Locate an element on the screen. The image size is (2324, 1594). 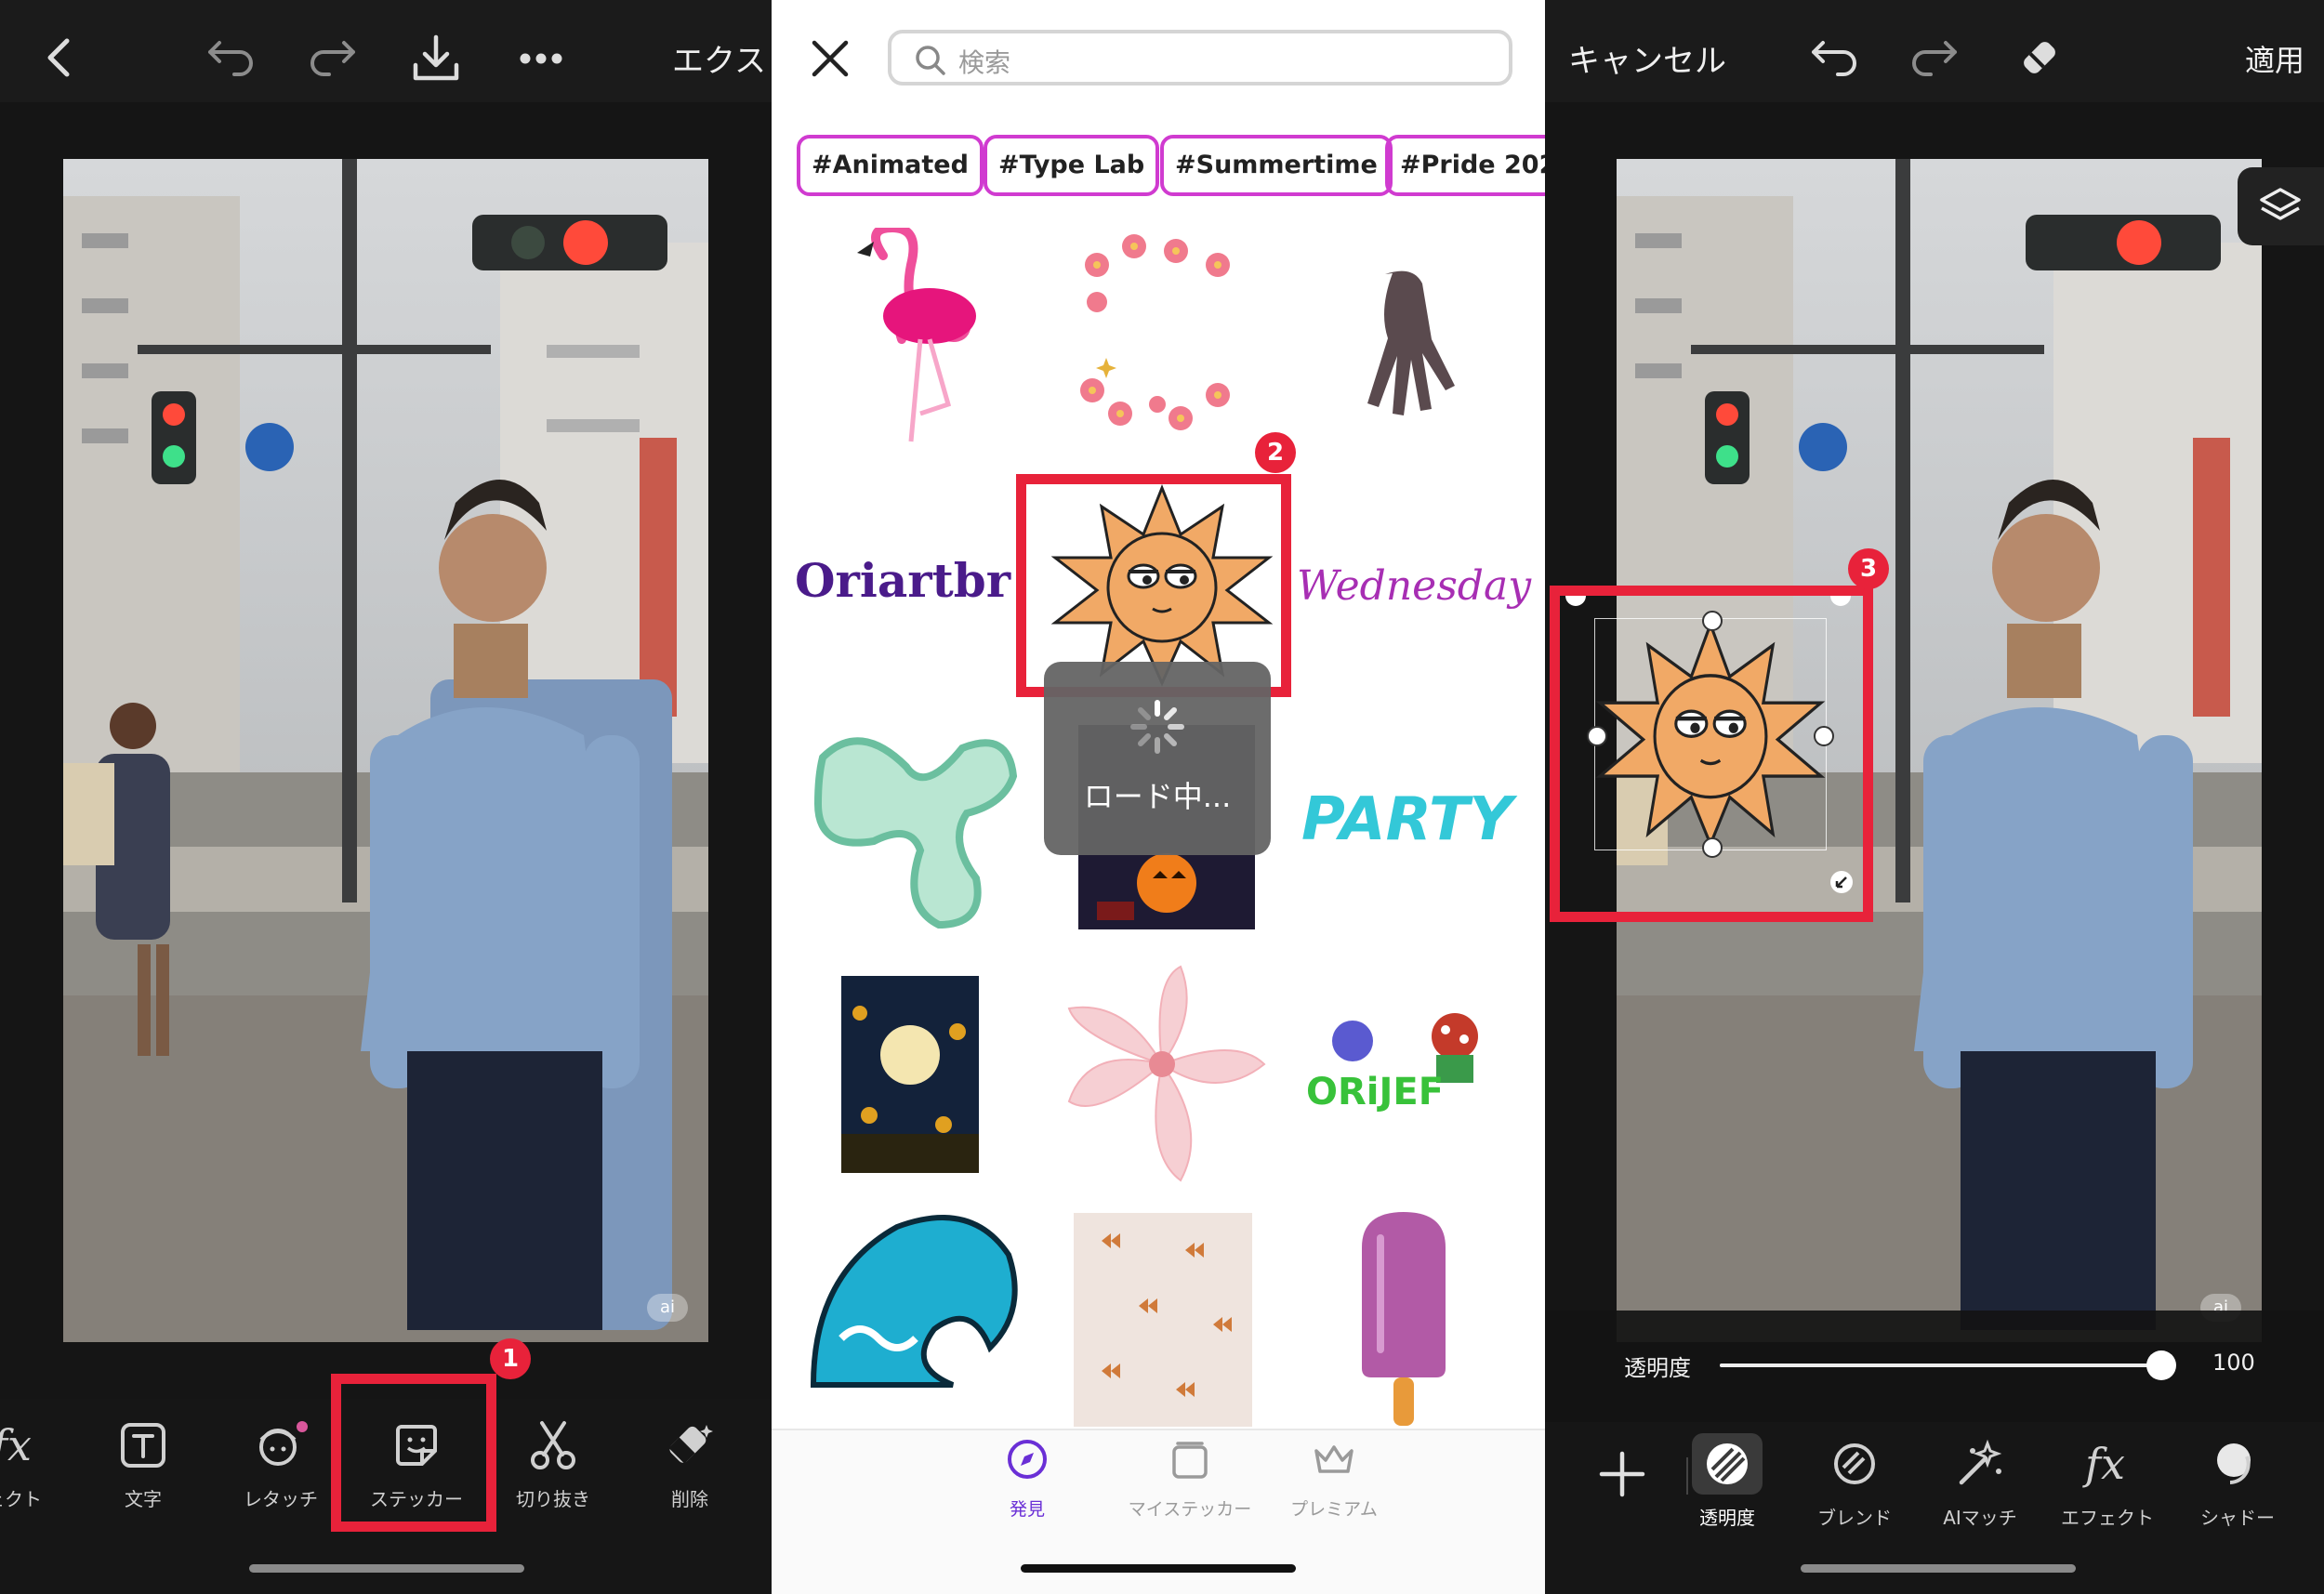
text-icon is located at coordinates (143, 1445).